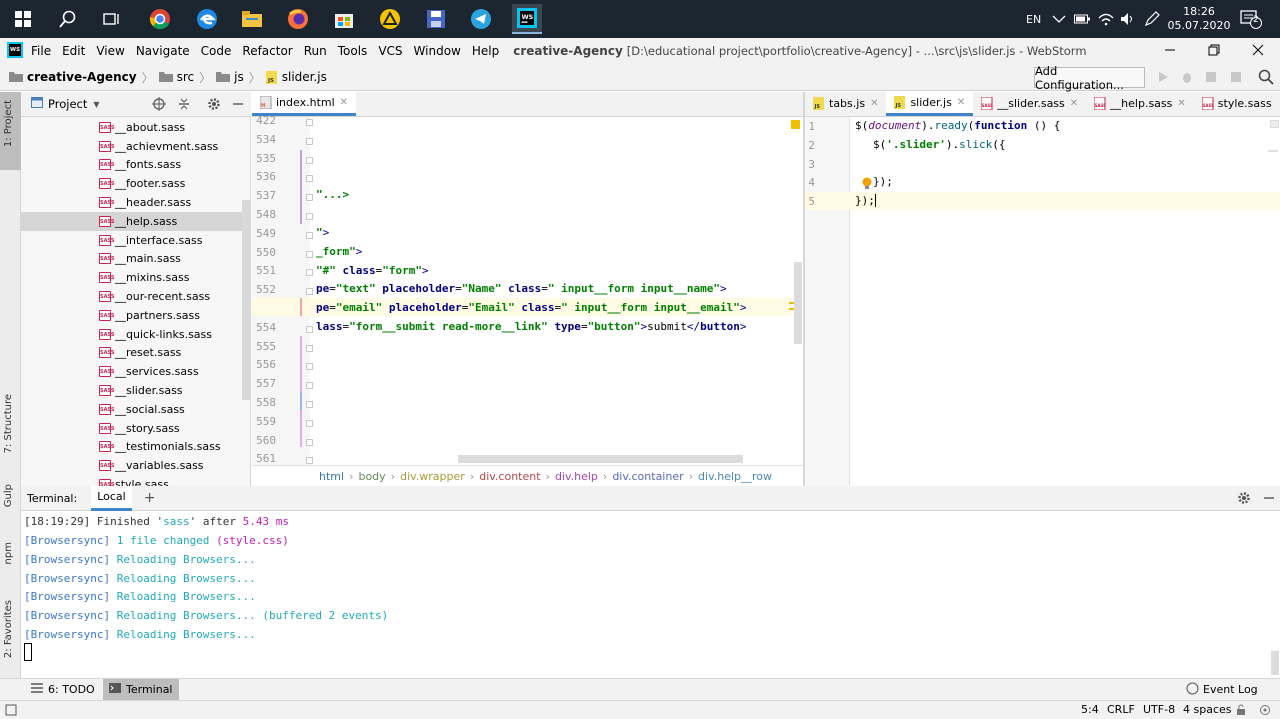  What do you see at coordinates (1187, 78) in the screenshot?
I see `debug-icon` at bounding box center [1187, 78].